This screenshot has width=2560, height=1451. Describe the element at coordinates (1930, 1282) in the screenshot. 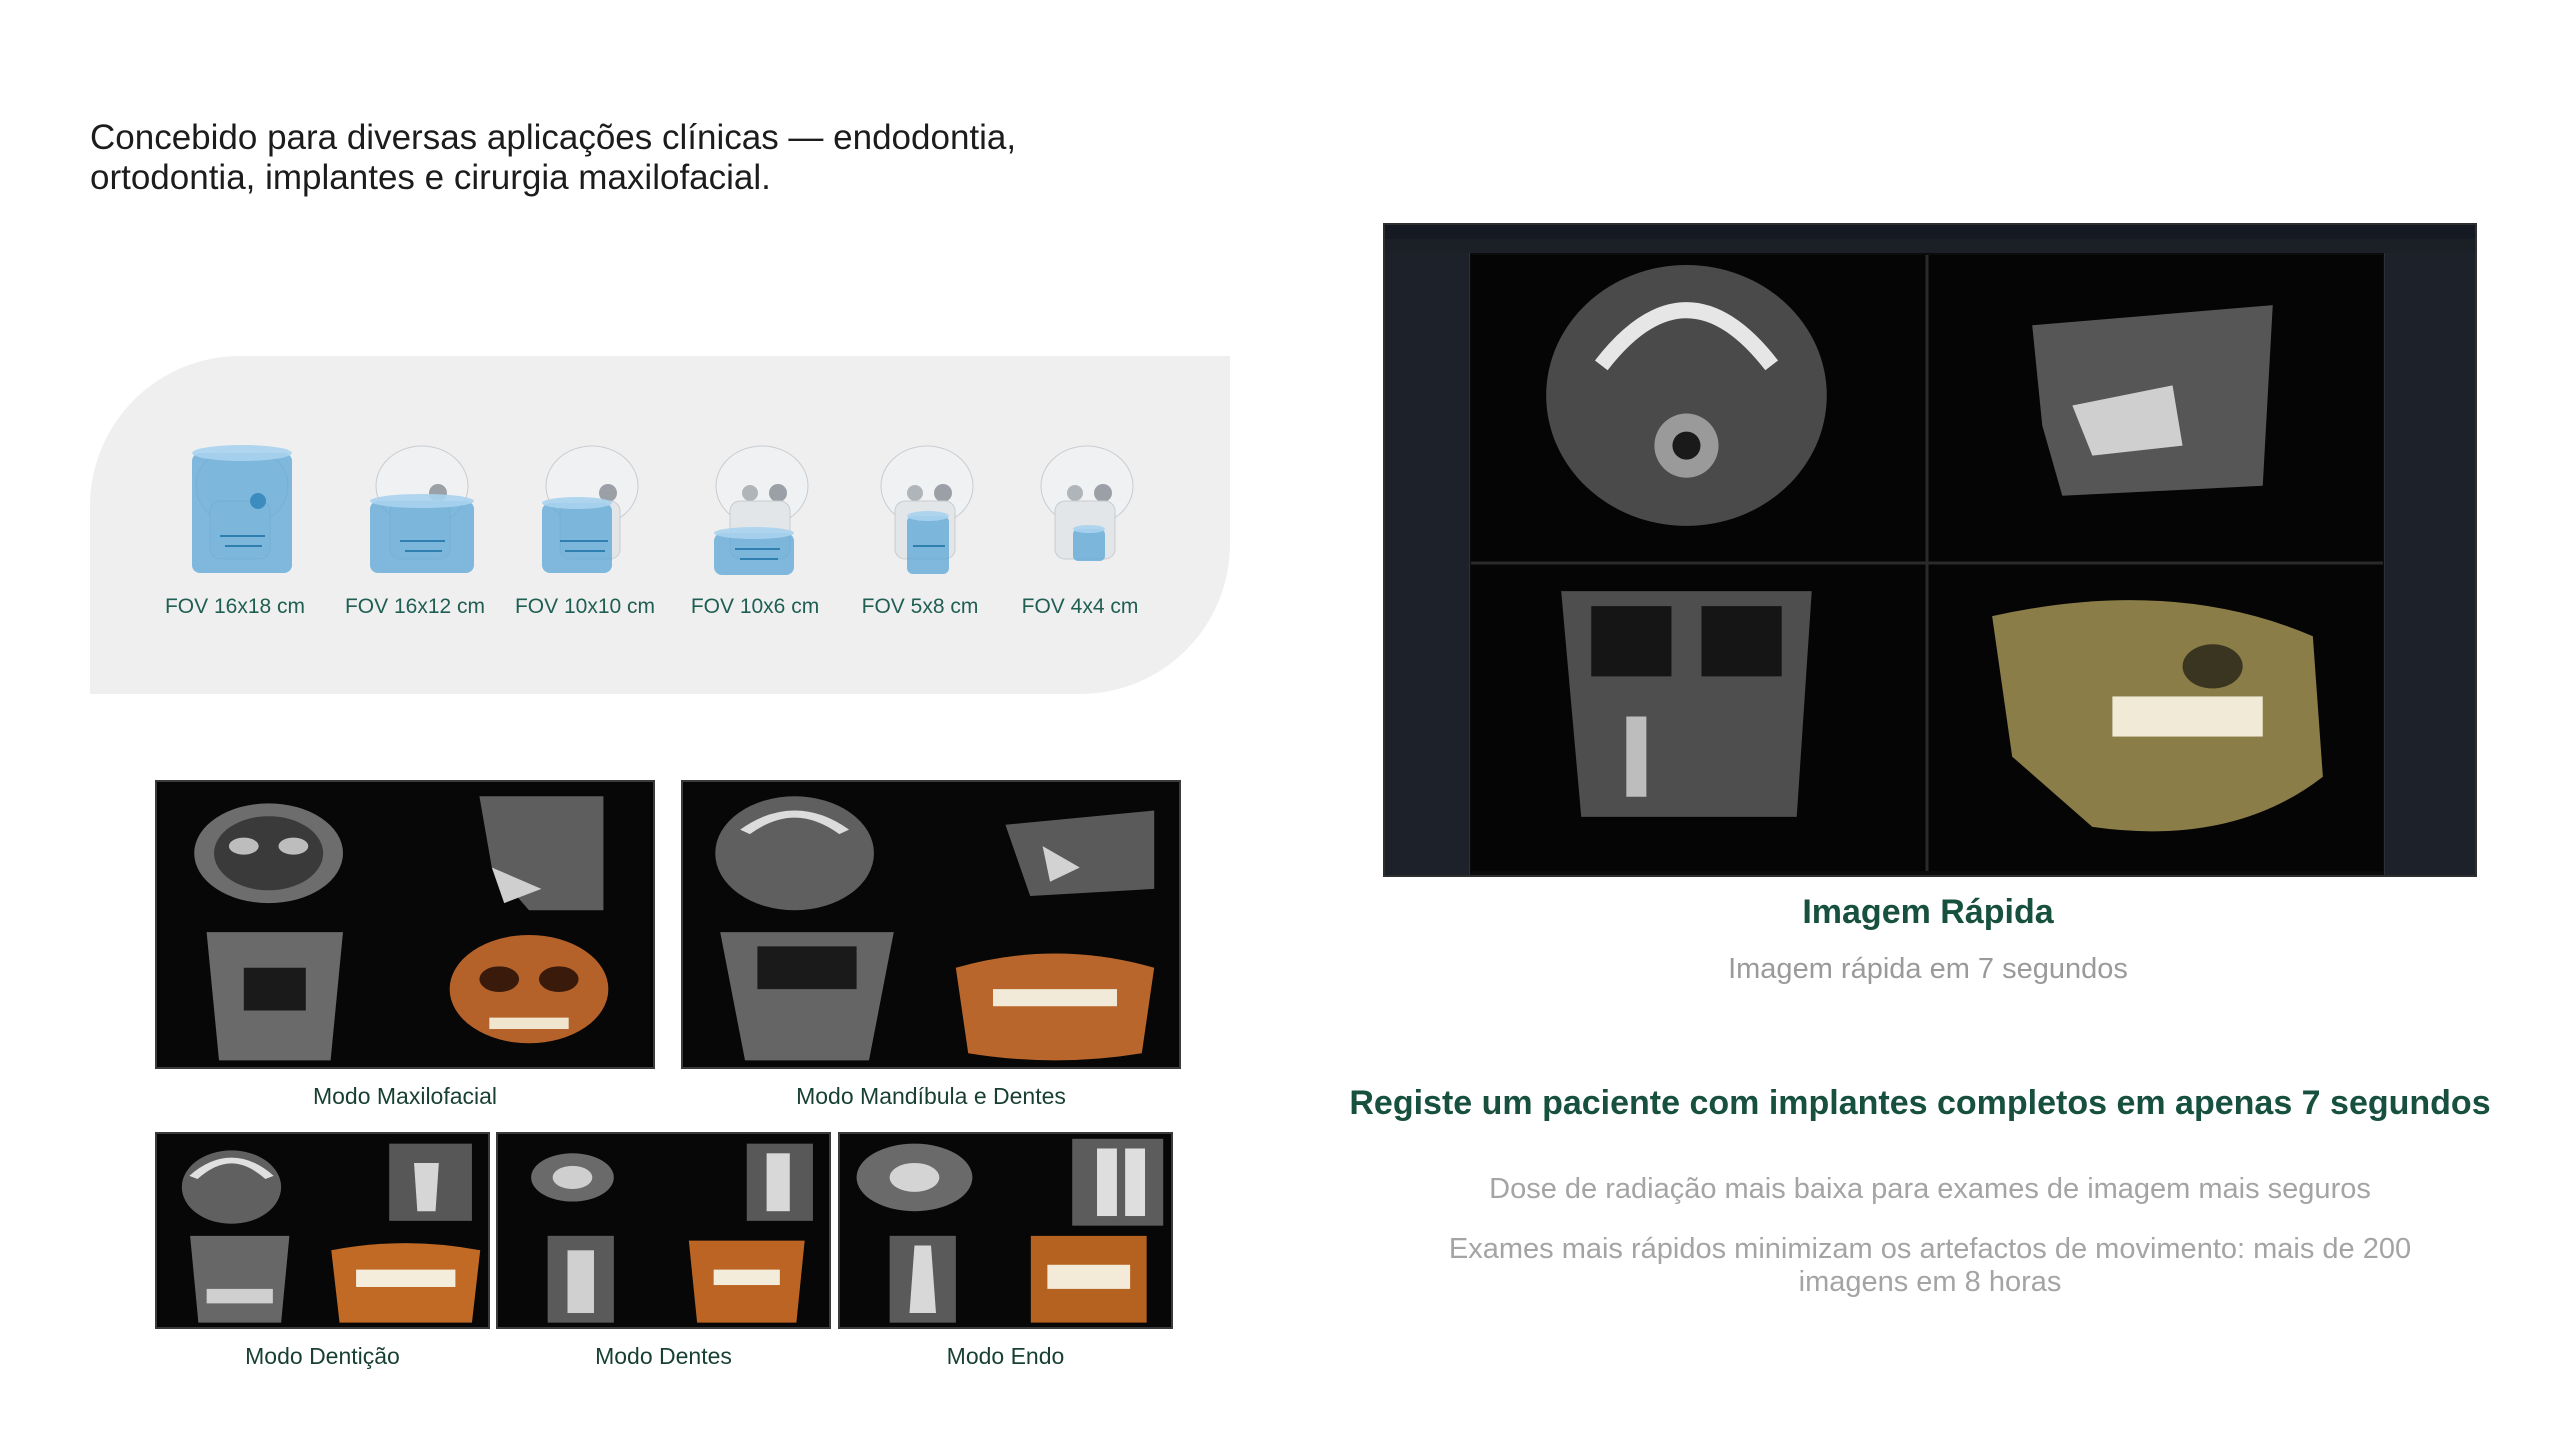

I see `benefit-speed-line-2: imagens em 8 horas` at that location.